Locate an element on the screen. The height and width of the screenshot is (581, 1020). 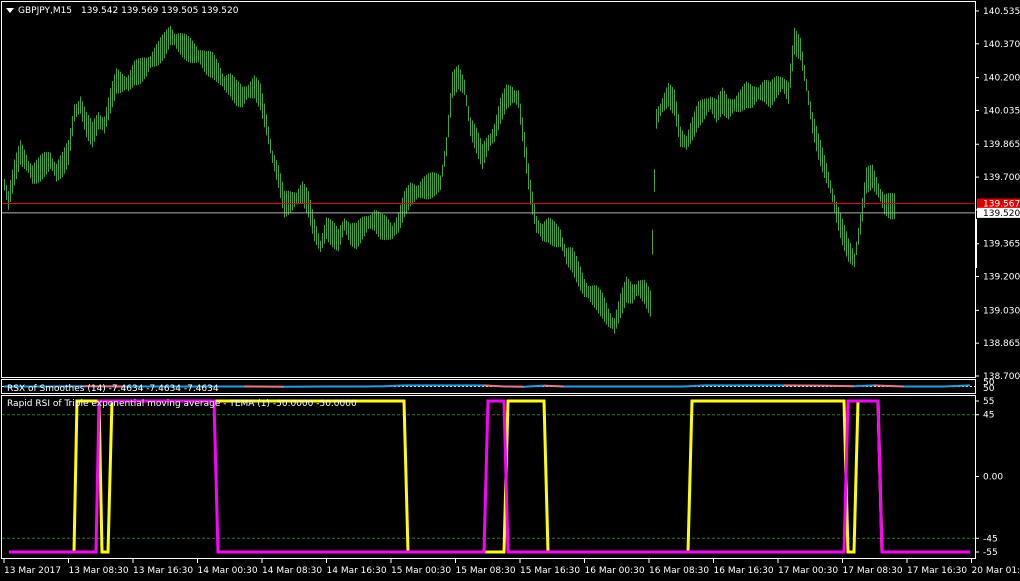
price-tick-label: 140.535 is located at coordinates (1001, 12).